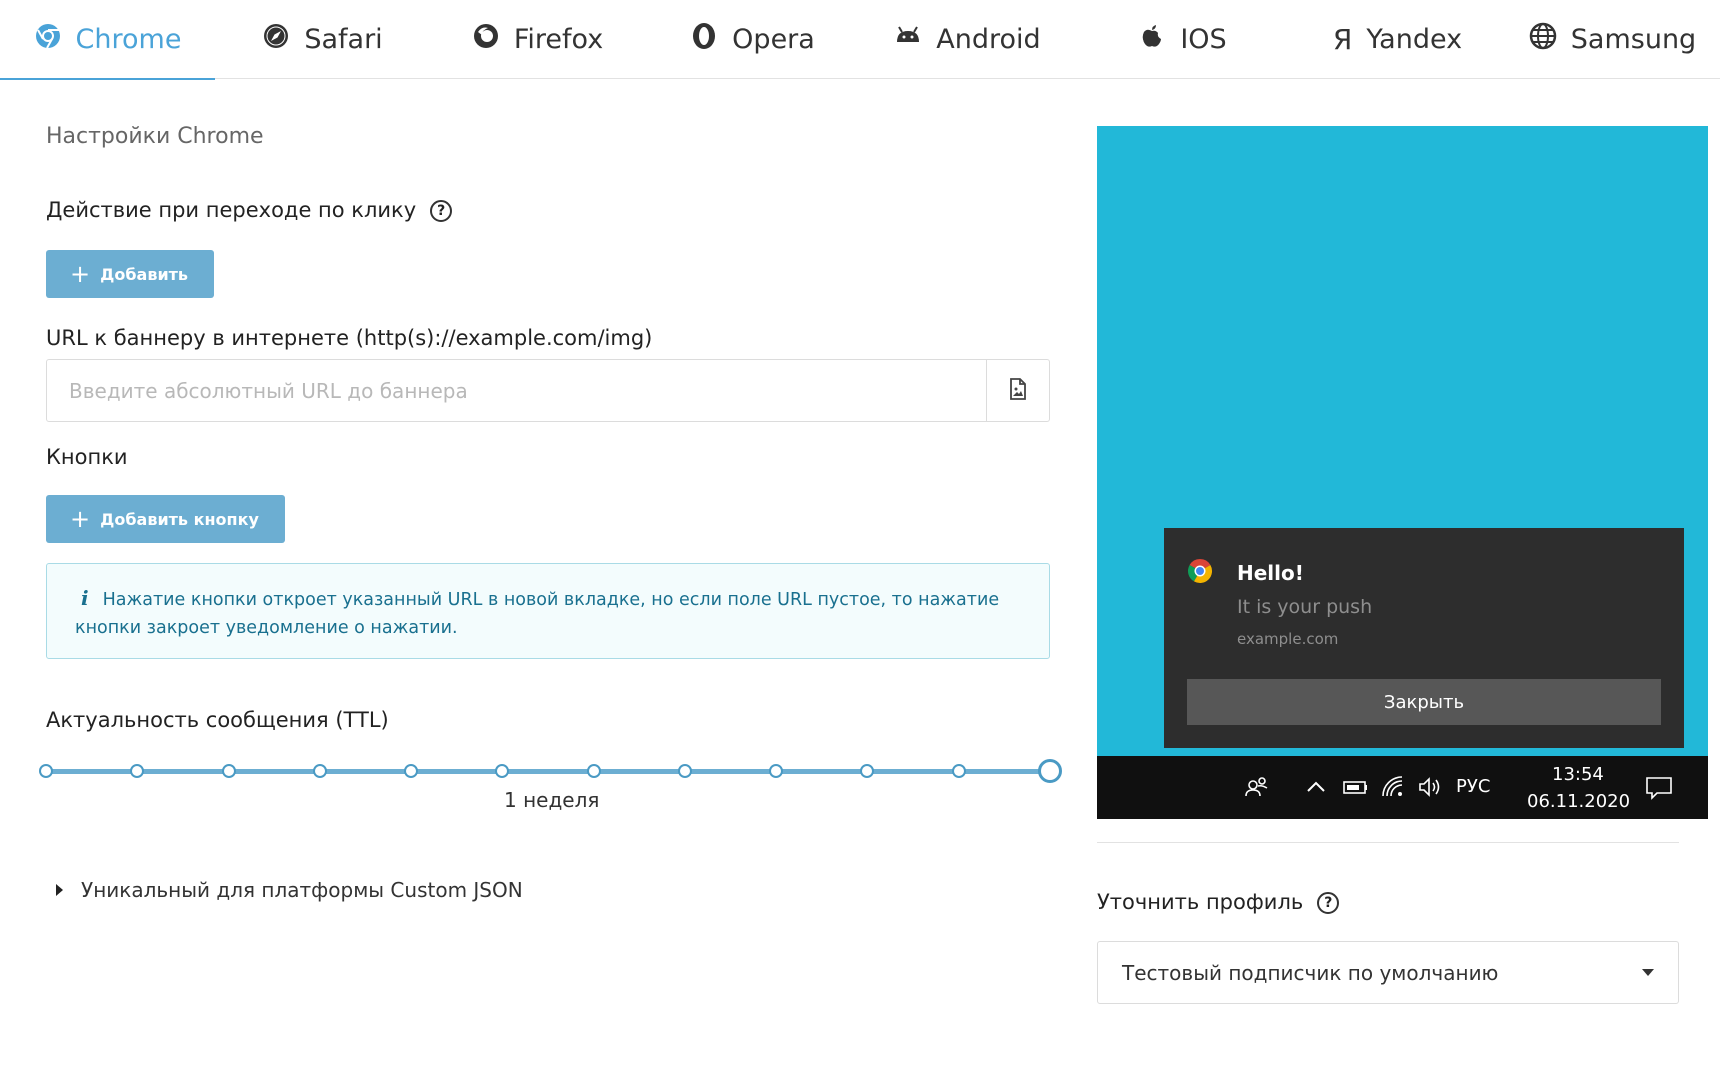 The width and height of the screenshot is (1720, 1070). What do you see at coordinates (1203, 39) in the screenshot?
I see `tab-label: IOS` at bounding box center [1203, 39].